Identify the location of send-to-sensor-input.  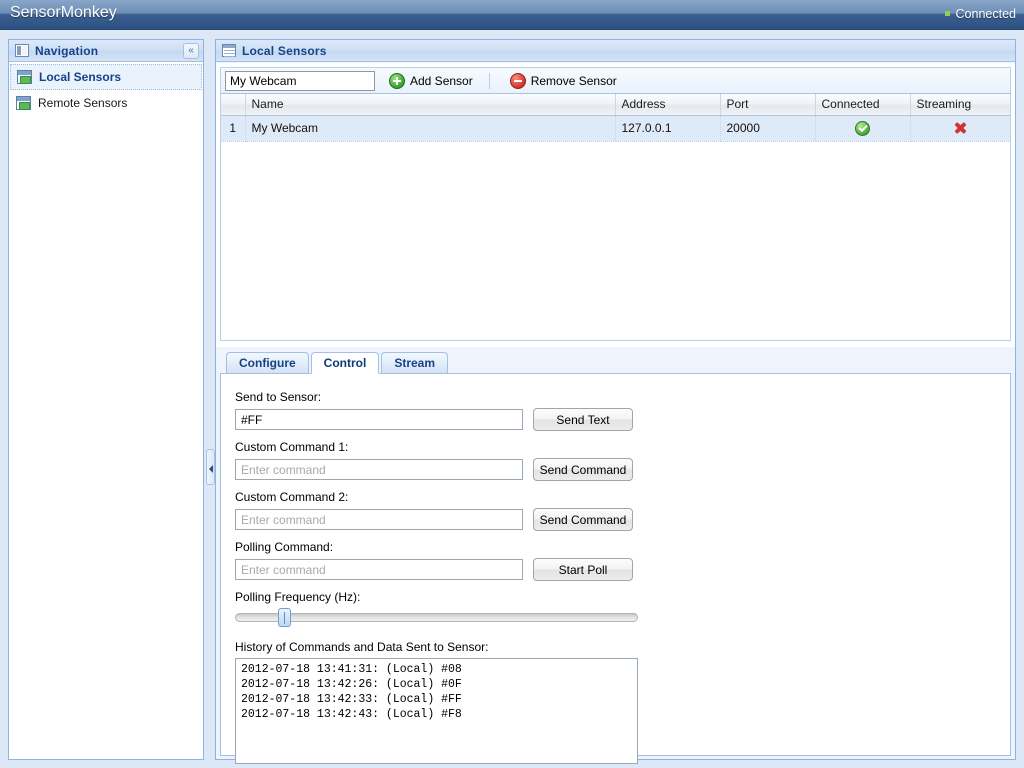
(379, 419).